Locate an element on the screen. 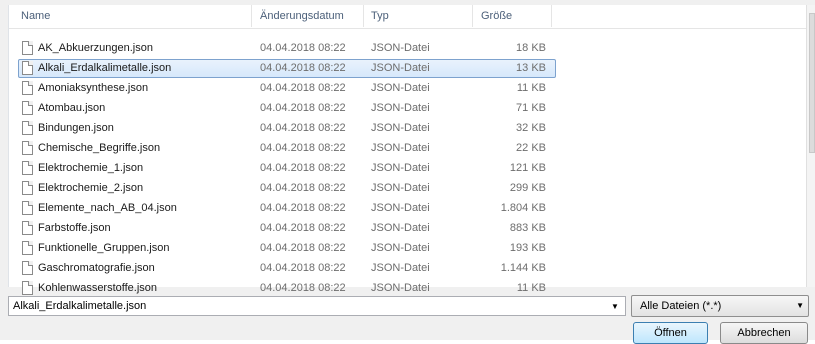 The image size is (815, 344). file-size: 121 KB is located at coordinates (527, 168).